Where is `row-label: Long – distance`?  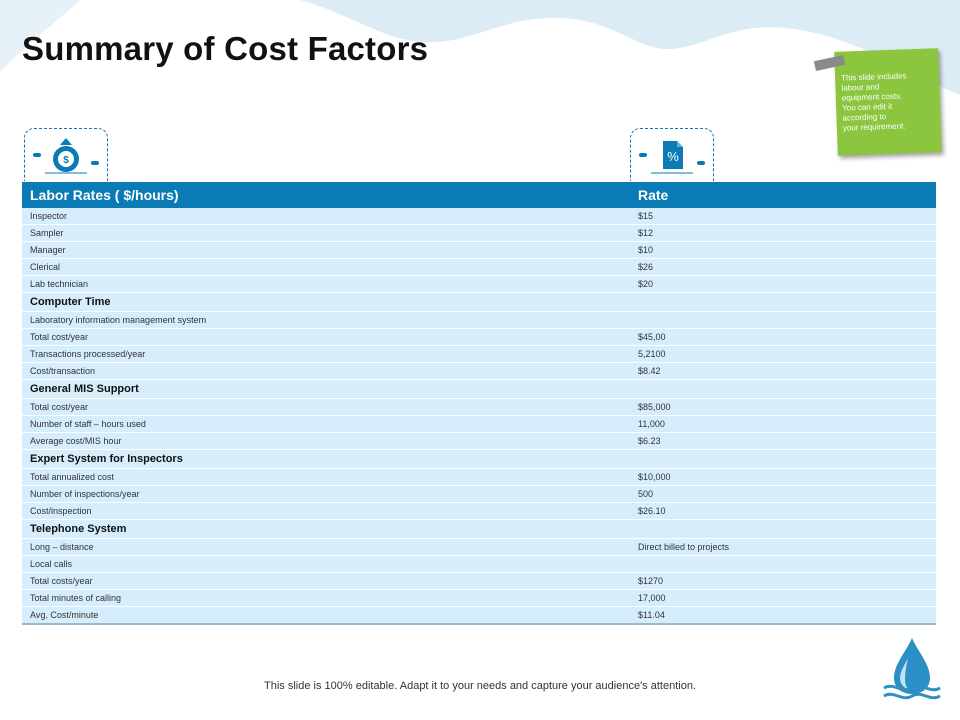
row-label: Long – distance is located at coordinates (326, 547).